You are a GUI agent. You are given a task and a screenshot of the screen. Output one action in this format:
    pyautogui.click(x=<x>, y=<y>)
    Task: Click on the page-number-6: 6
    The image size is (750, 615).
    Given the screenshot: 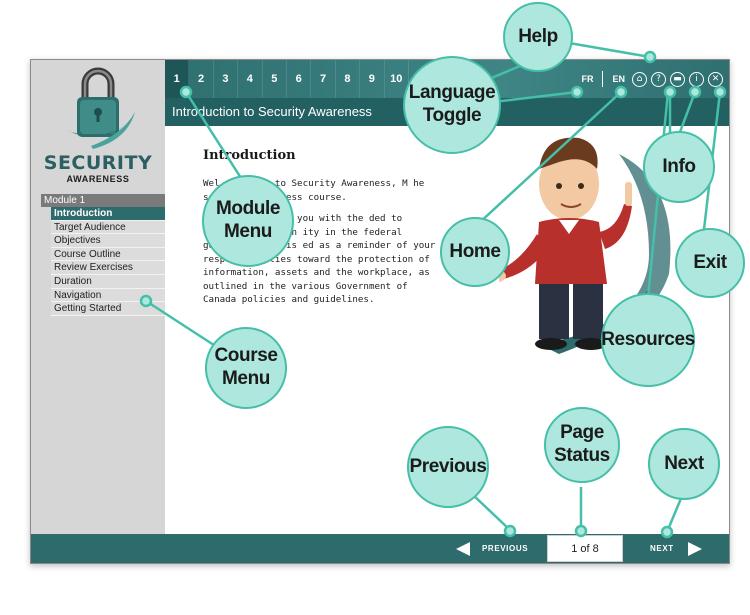 What is the action you would take?
    pyautogui.click(x=299, y=79)
    